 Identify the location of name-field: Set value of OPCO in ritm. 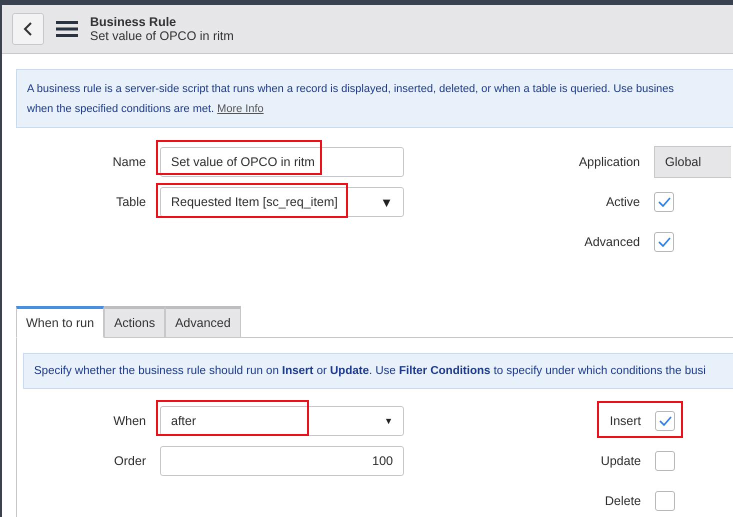
(282, 162).